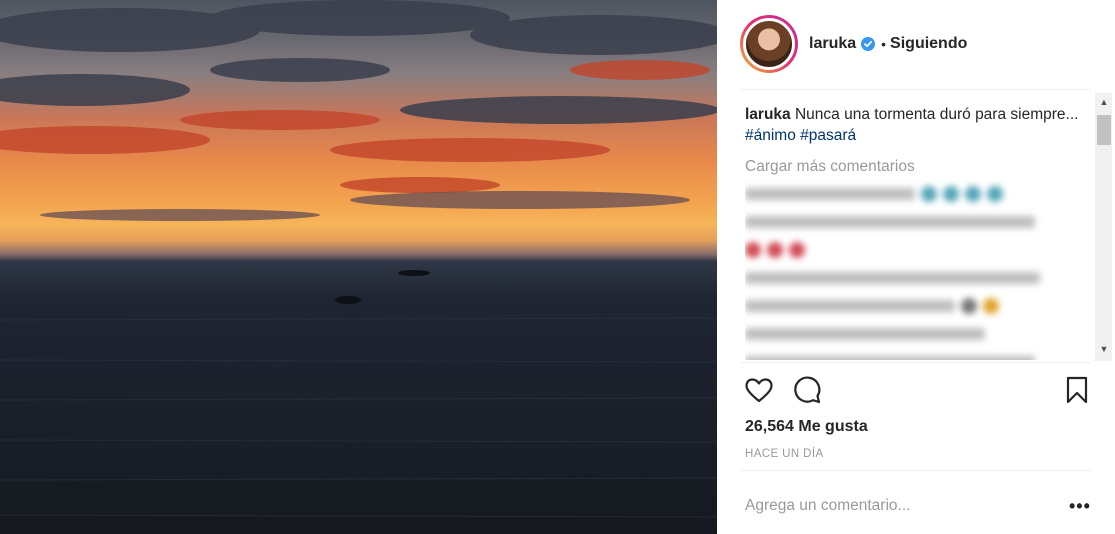  What do you see at coordinates (806, 427) in the screenshot?
I see `likes-count: 26,564 Me gusta` at bounding box center [806, 427].